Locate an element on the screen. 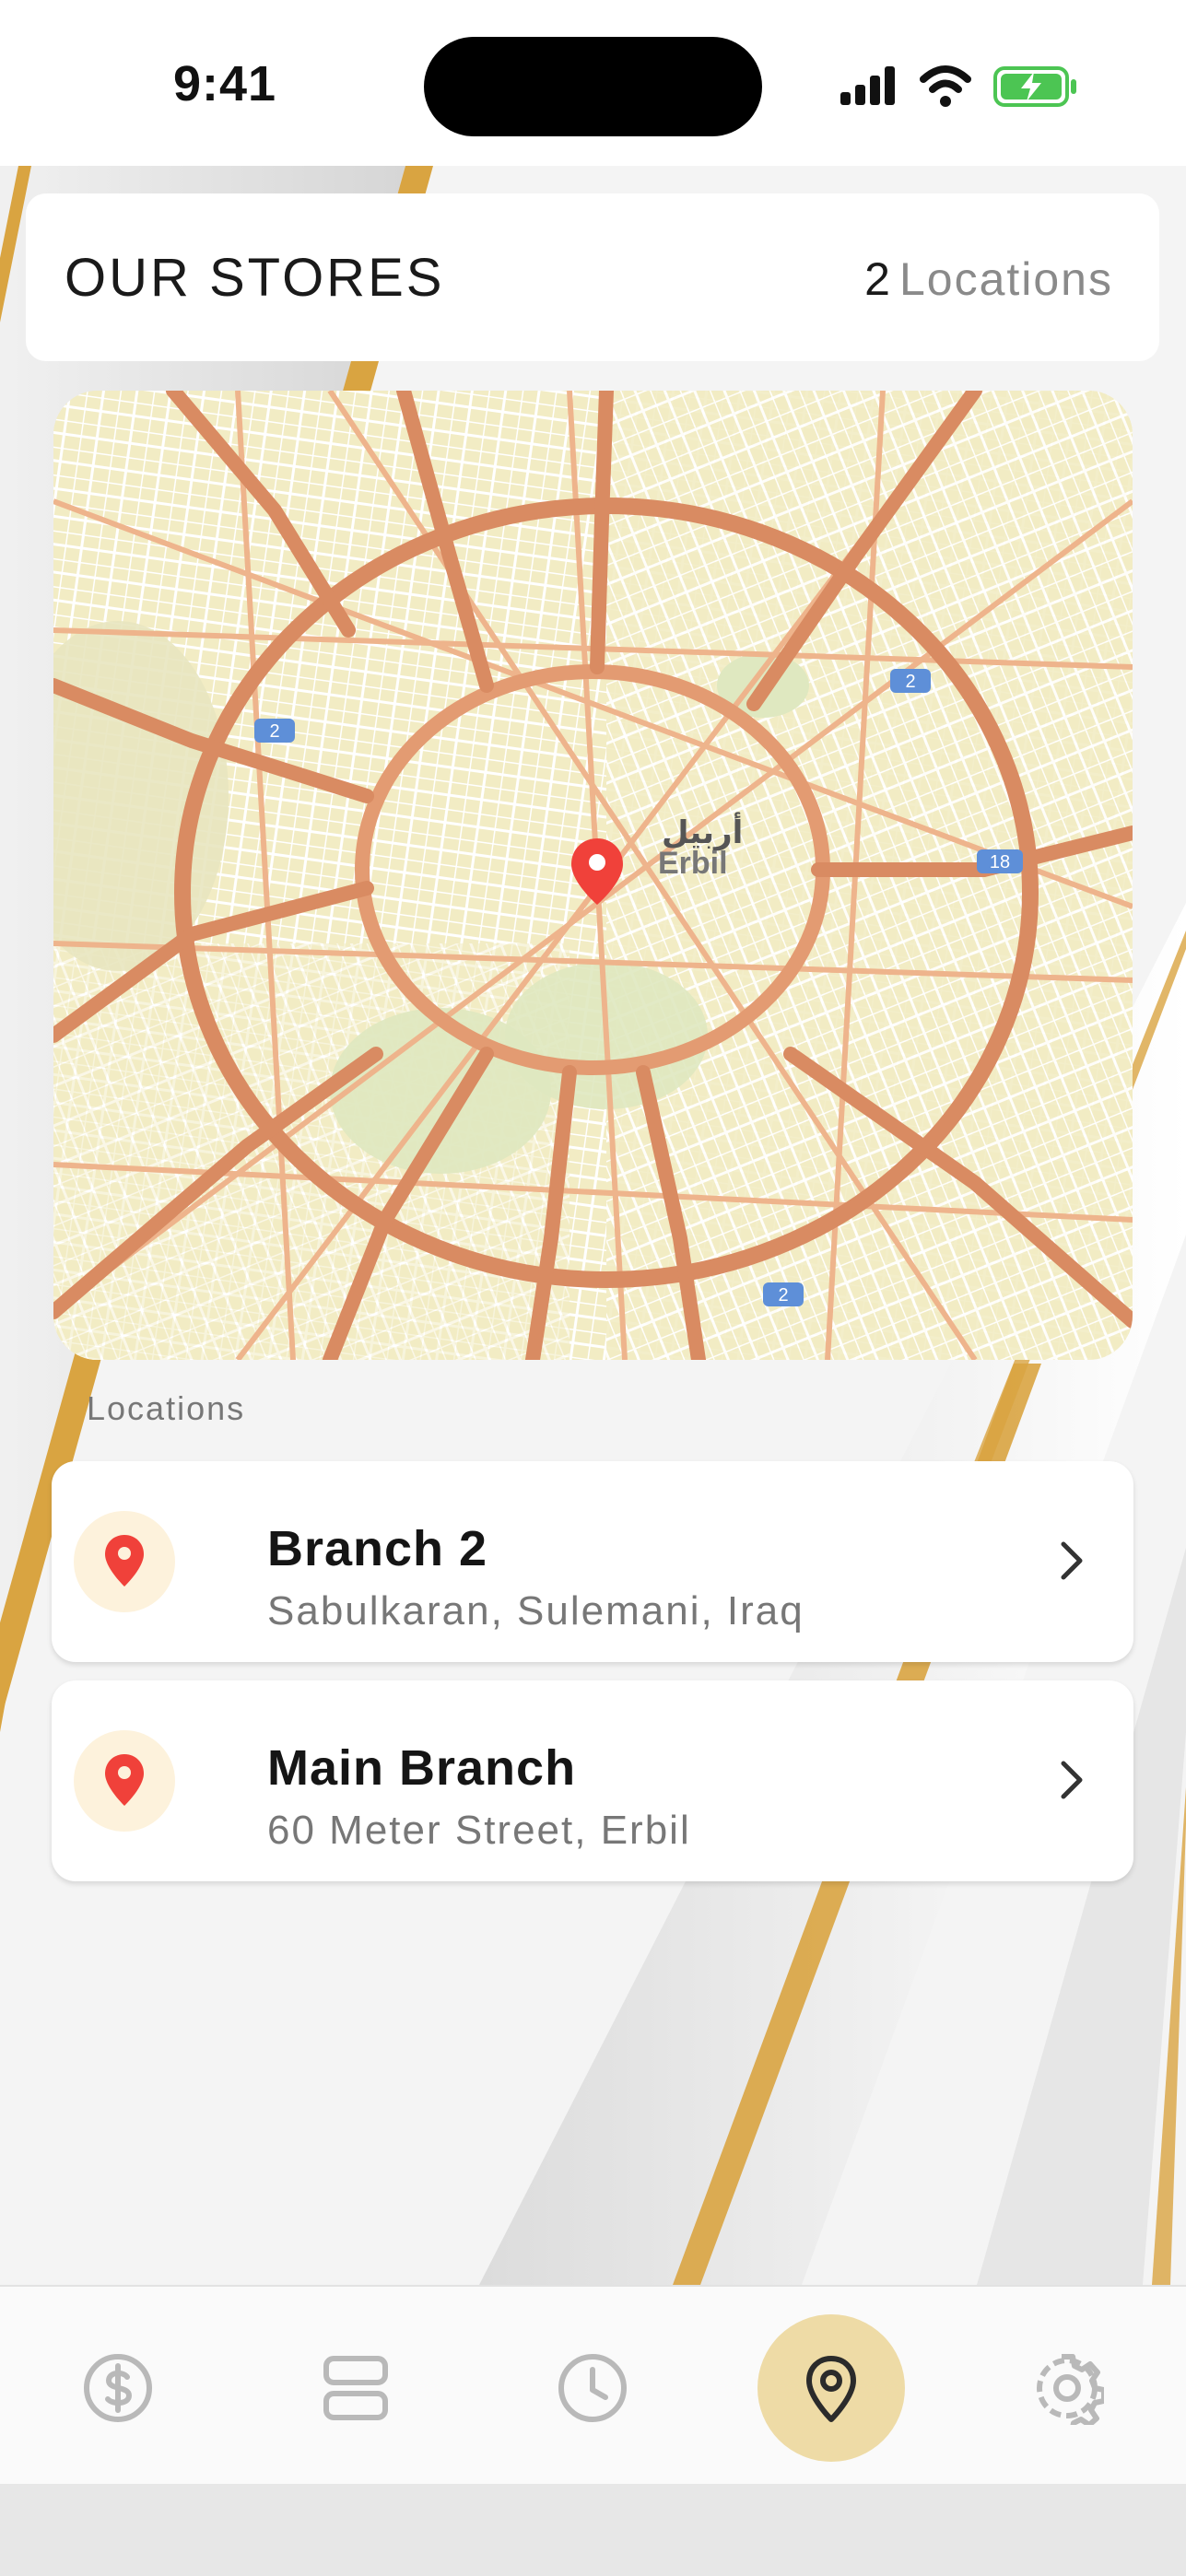 The width and height of the screenshot is (1186, 2576). nav-item-list is located at coordinates (355, 2388).